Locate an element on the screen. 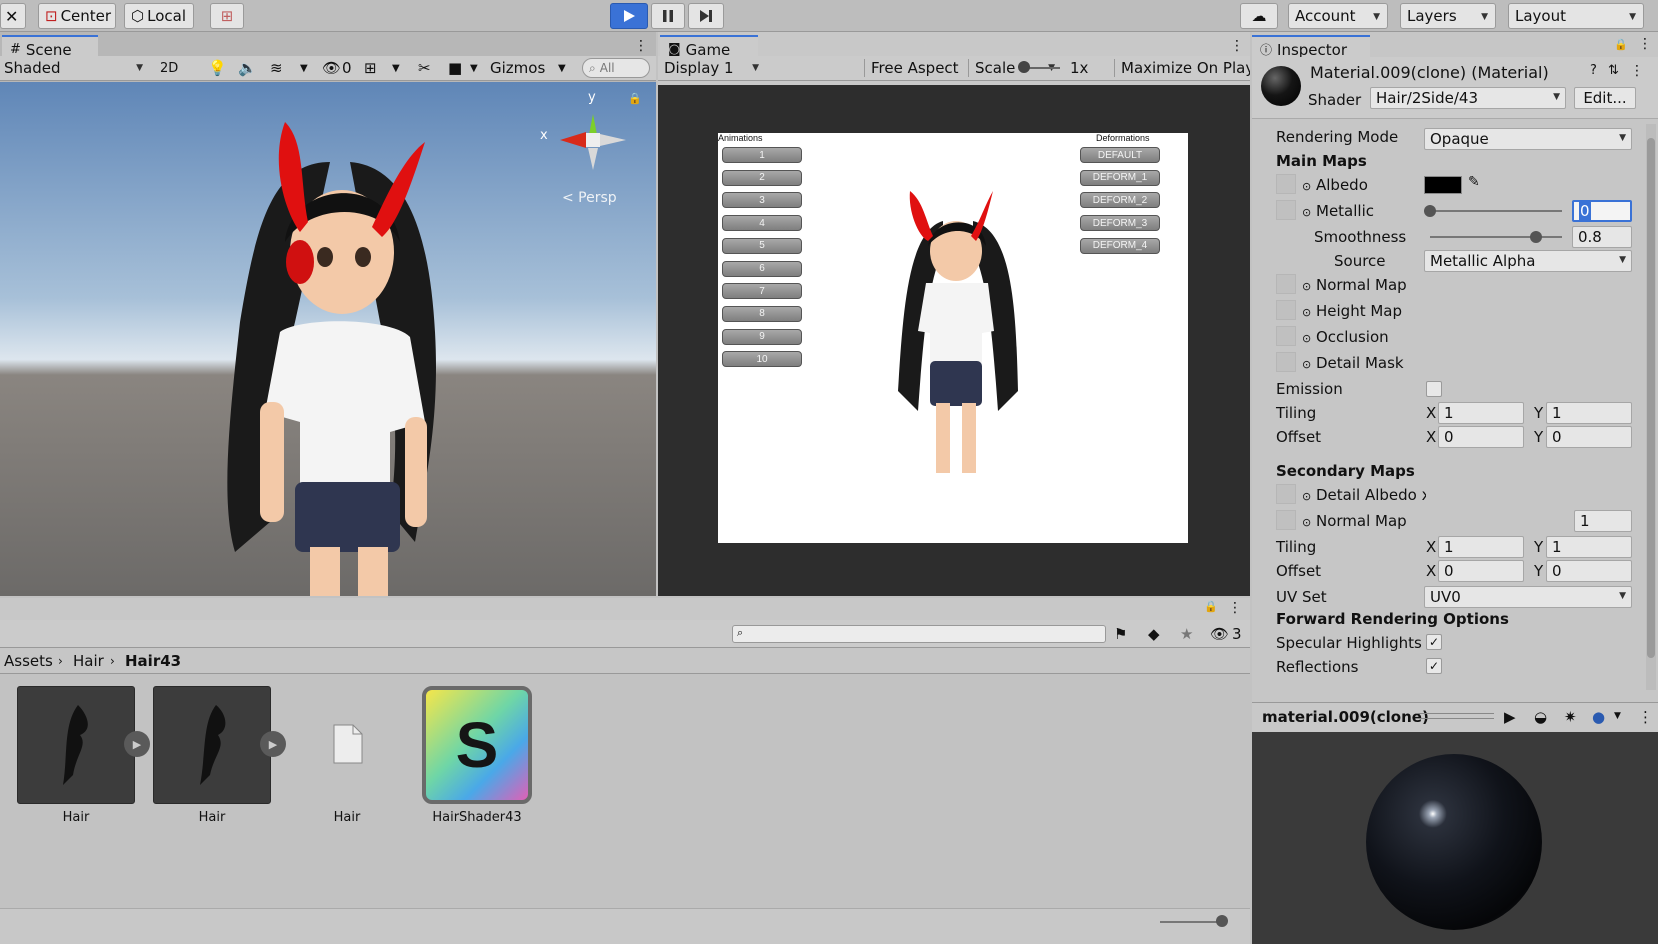 The height and width of the screenshot is (944, 1658). asset-item-hair-model-1: ▶ Hair is located at coordinates (83, 755).